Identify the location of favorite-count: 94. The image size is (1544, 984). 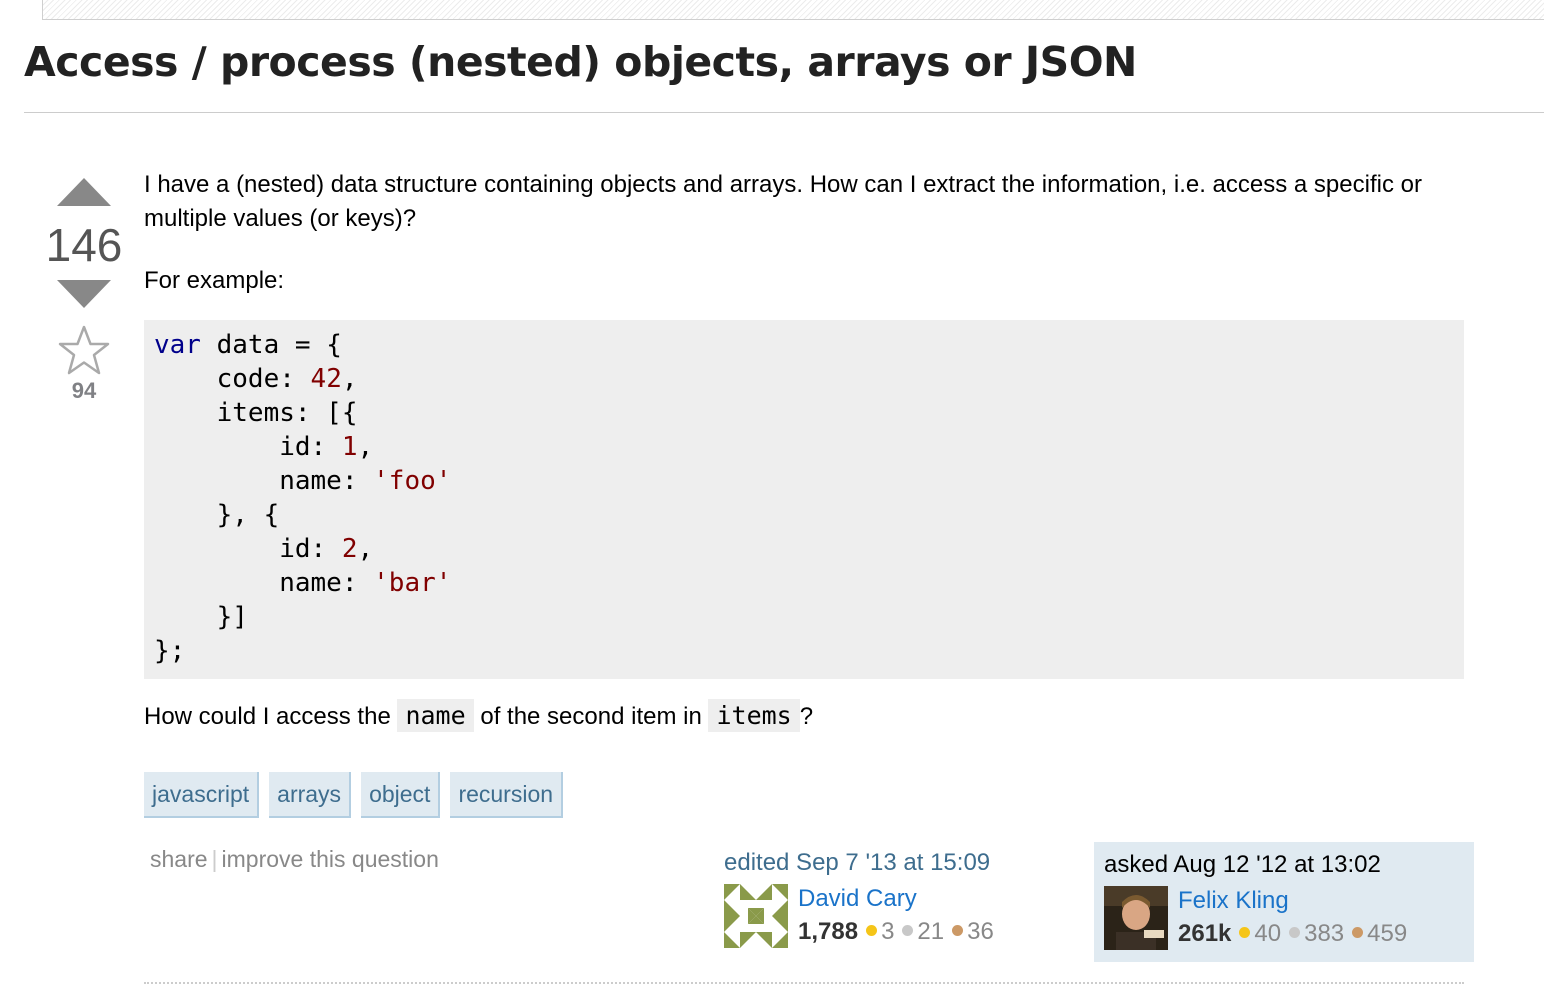
(84, 390).